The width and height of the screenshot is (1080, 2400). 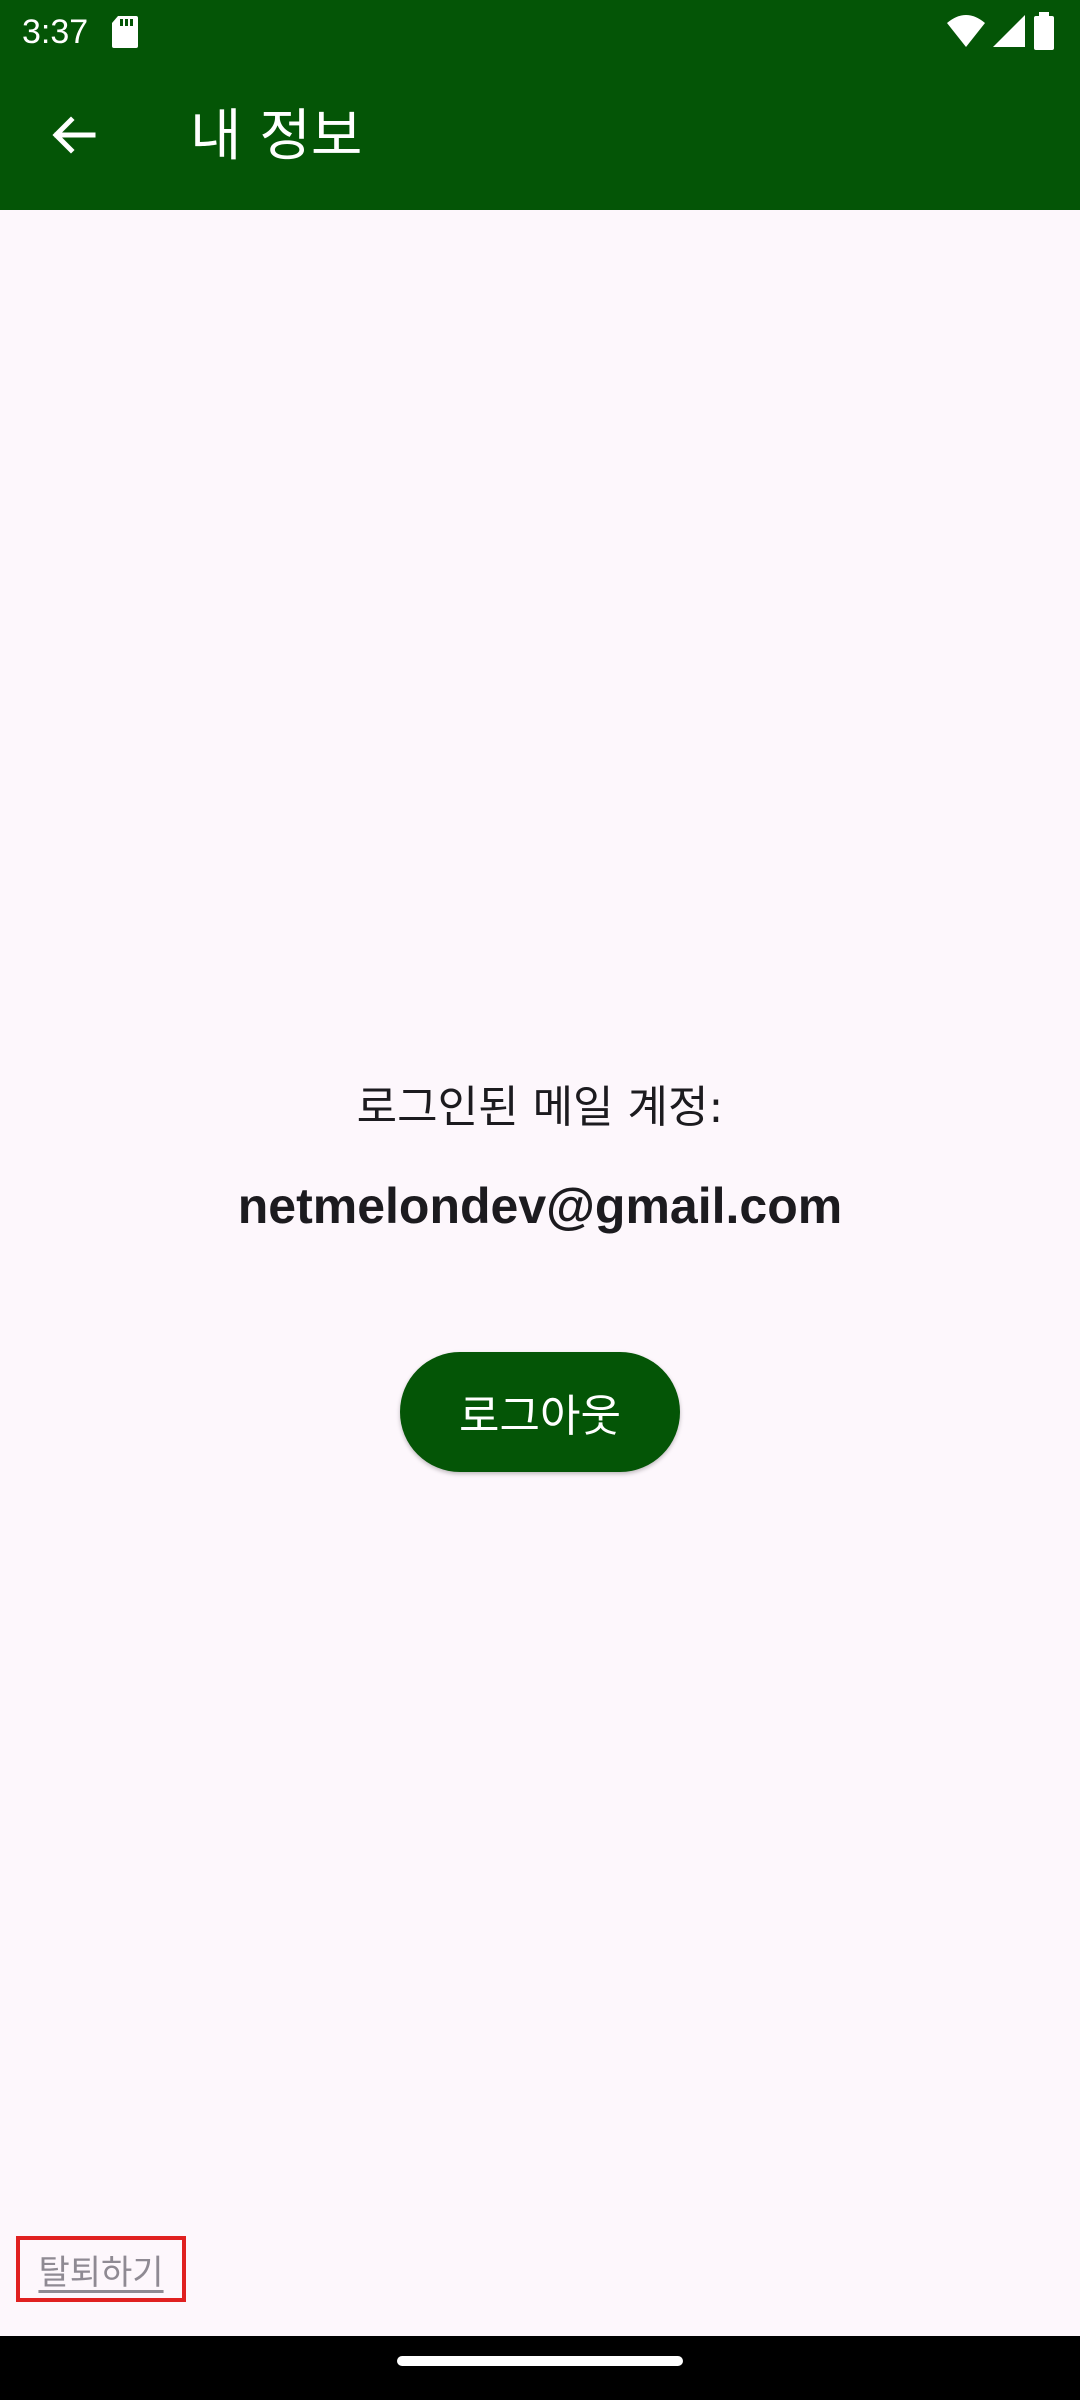 What do you see at coordinates (55, 32) in the screenshot?
I see `status-time: 3:37` at bounding box center [55, 32].